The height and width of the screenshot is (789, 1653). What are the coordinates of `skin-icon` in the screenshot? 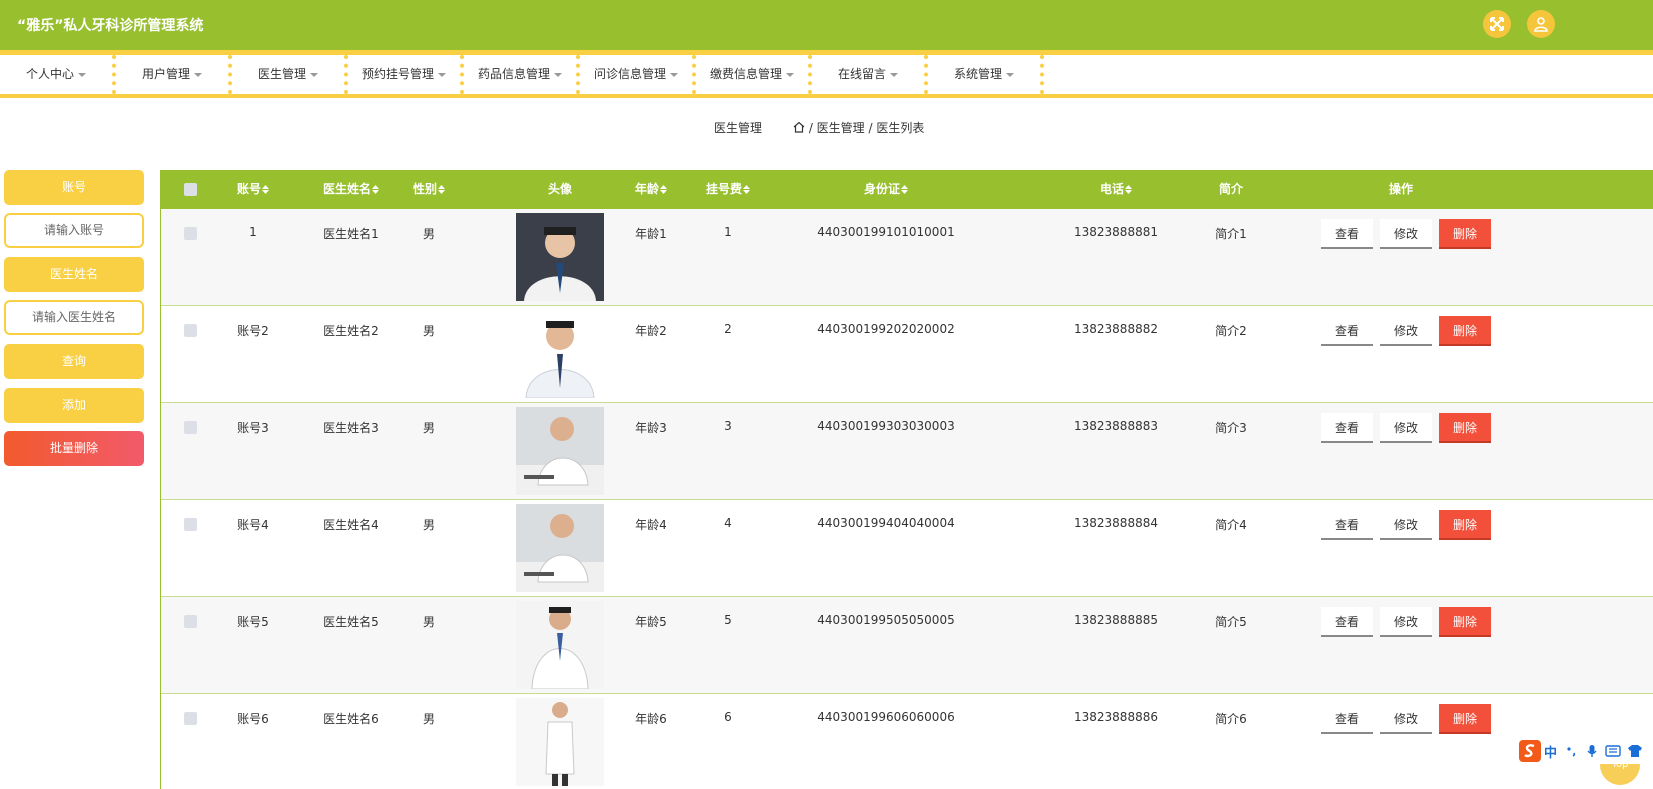 It's located at (1635, 751).